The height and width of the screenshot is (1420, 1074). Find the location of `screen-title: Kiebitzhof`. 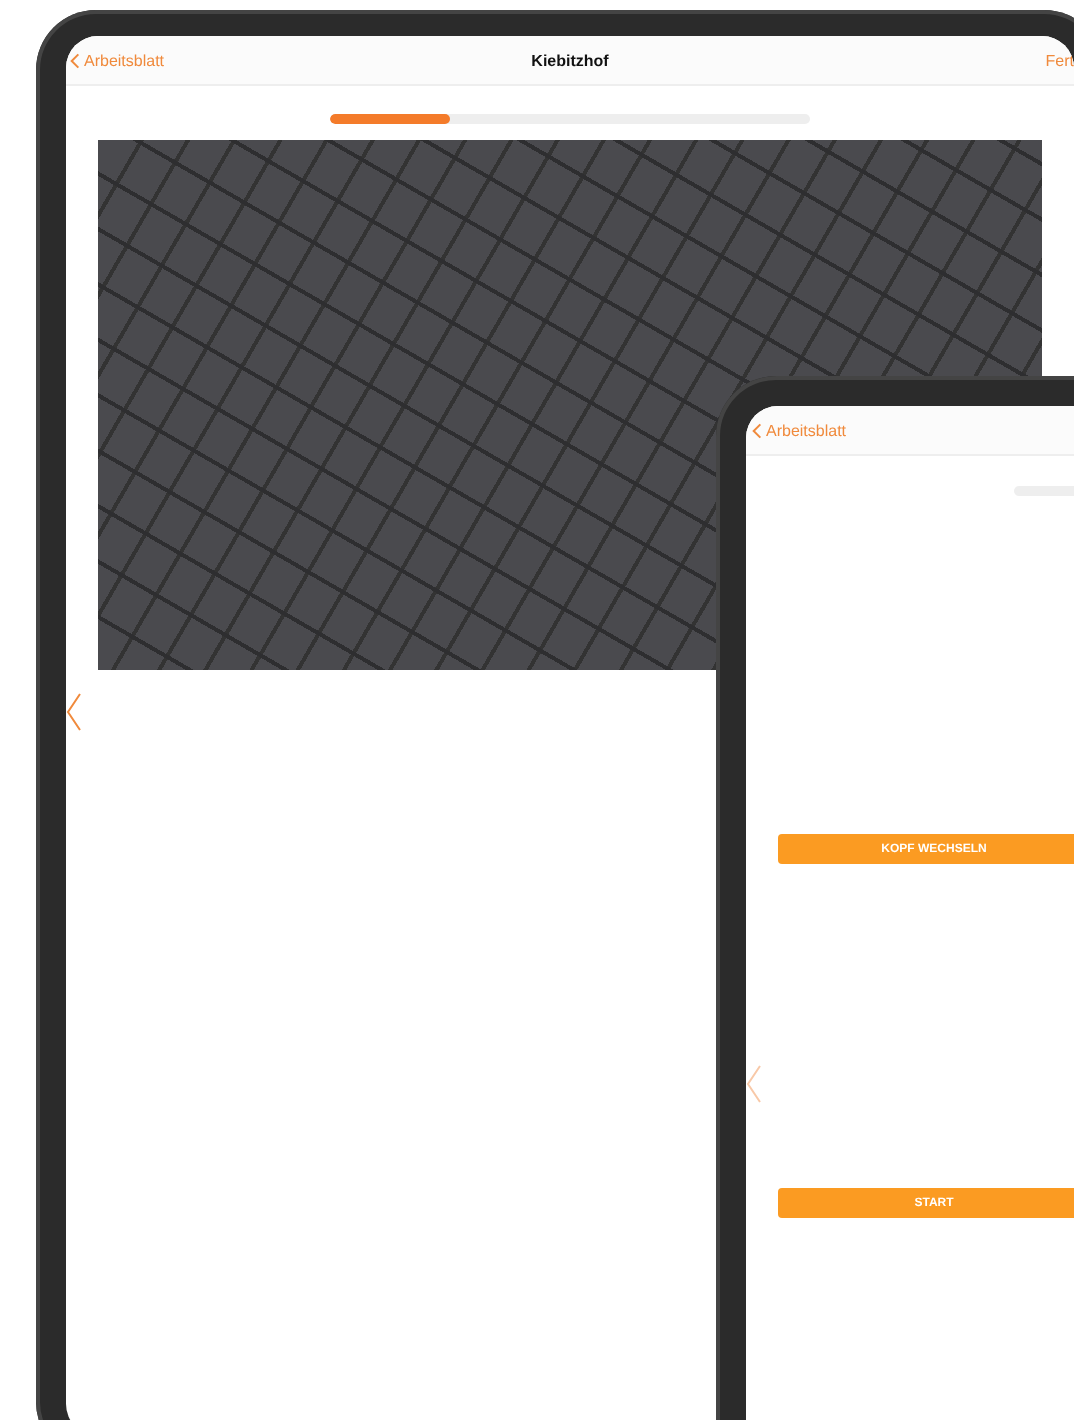

screen-title: Kiebitzhof is located at coordinates (570, 60).